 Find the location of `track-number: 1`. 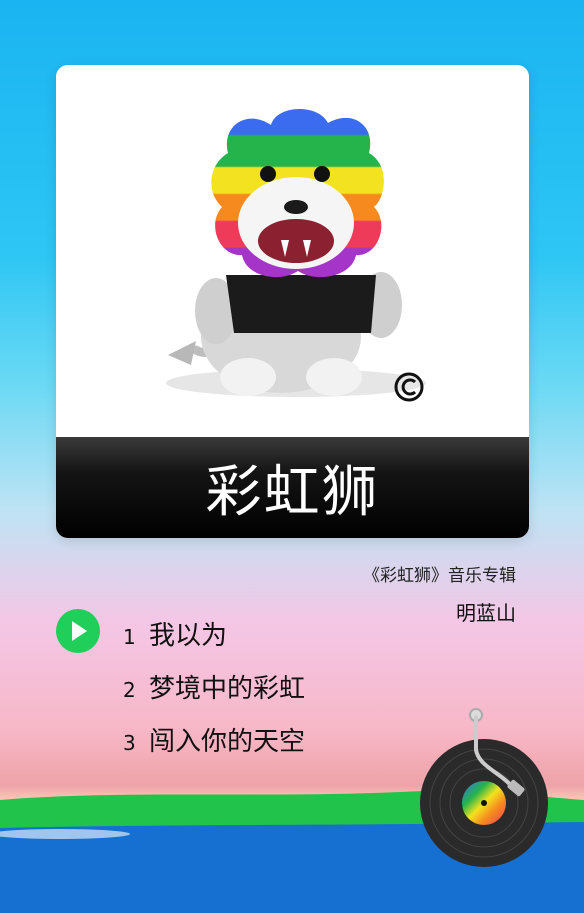

track-number: 1 is located at coordinates (129, 637).